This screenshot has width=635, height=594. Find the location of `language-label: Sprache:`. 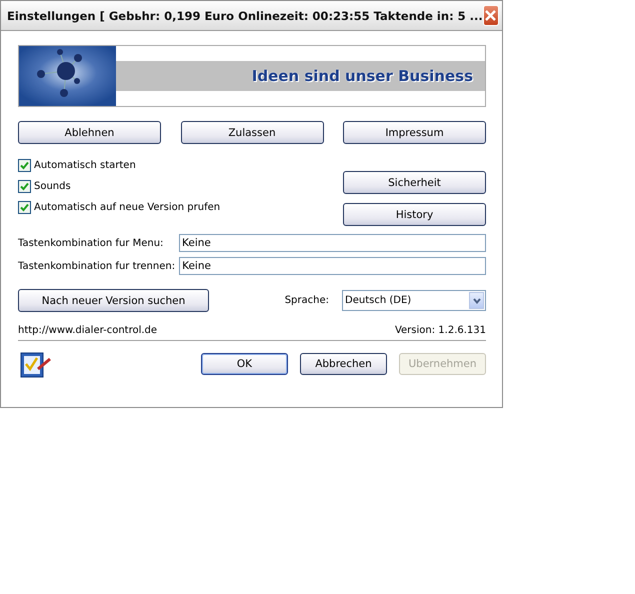

language-label: Sprache: is located at coordinates (306, 300).